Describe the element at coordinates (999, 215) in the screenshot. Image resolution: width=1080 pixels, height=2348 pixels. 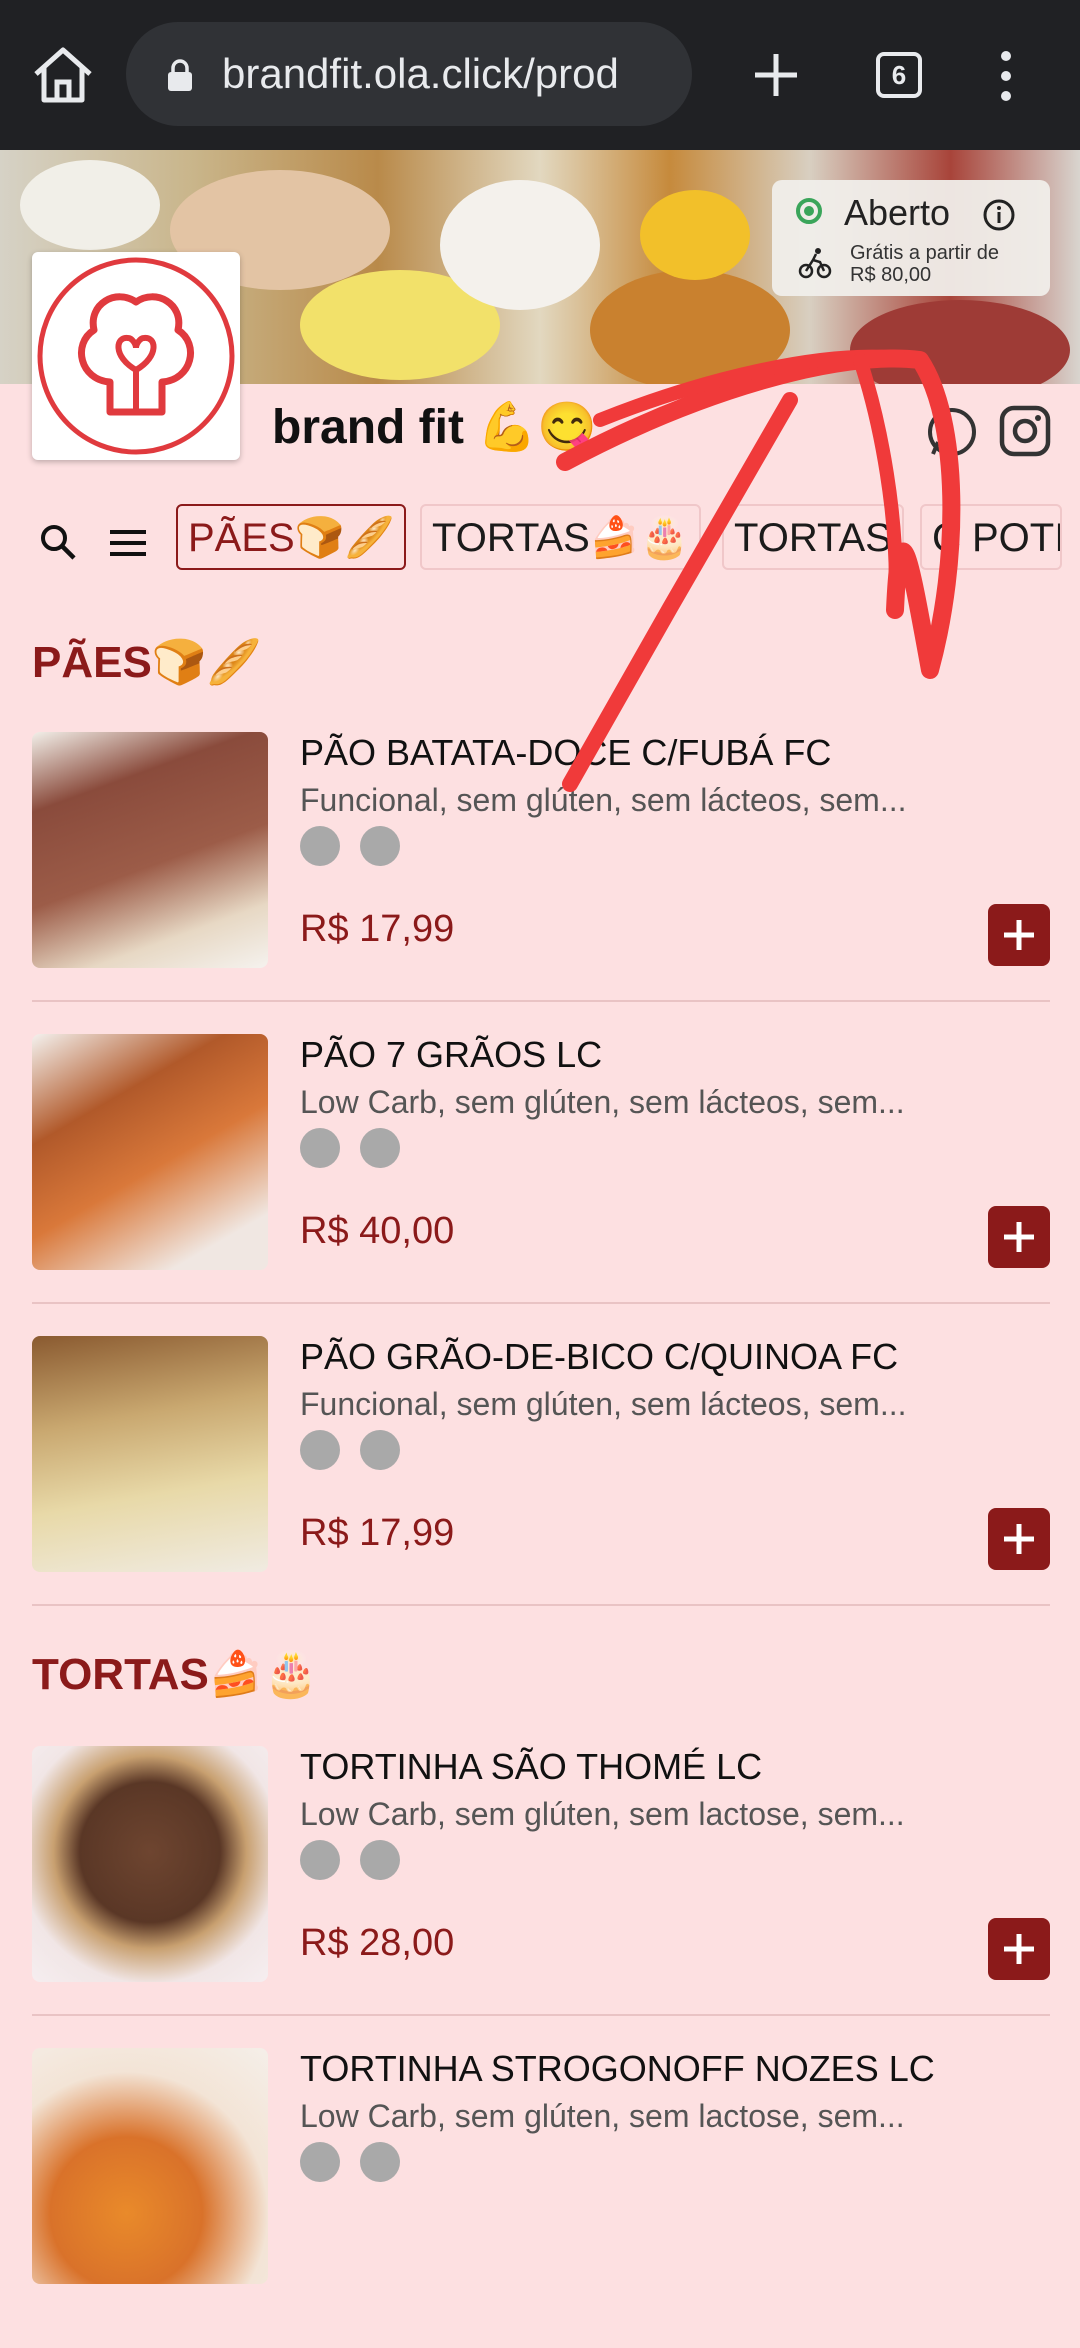
I see `info-icon` at that location.